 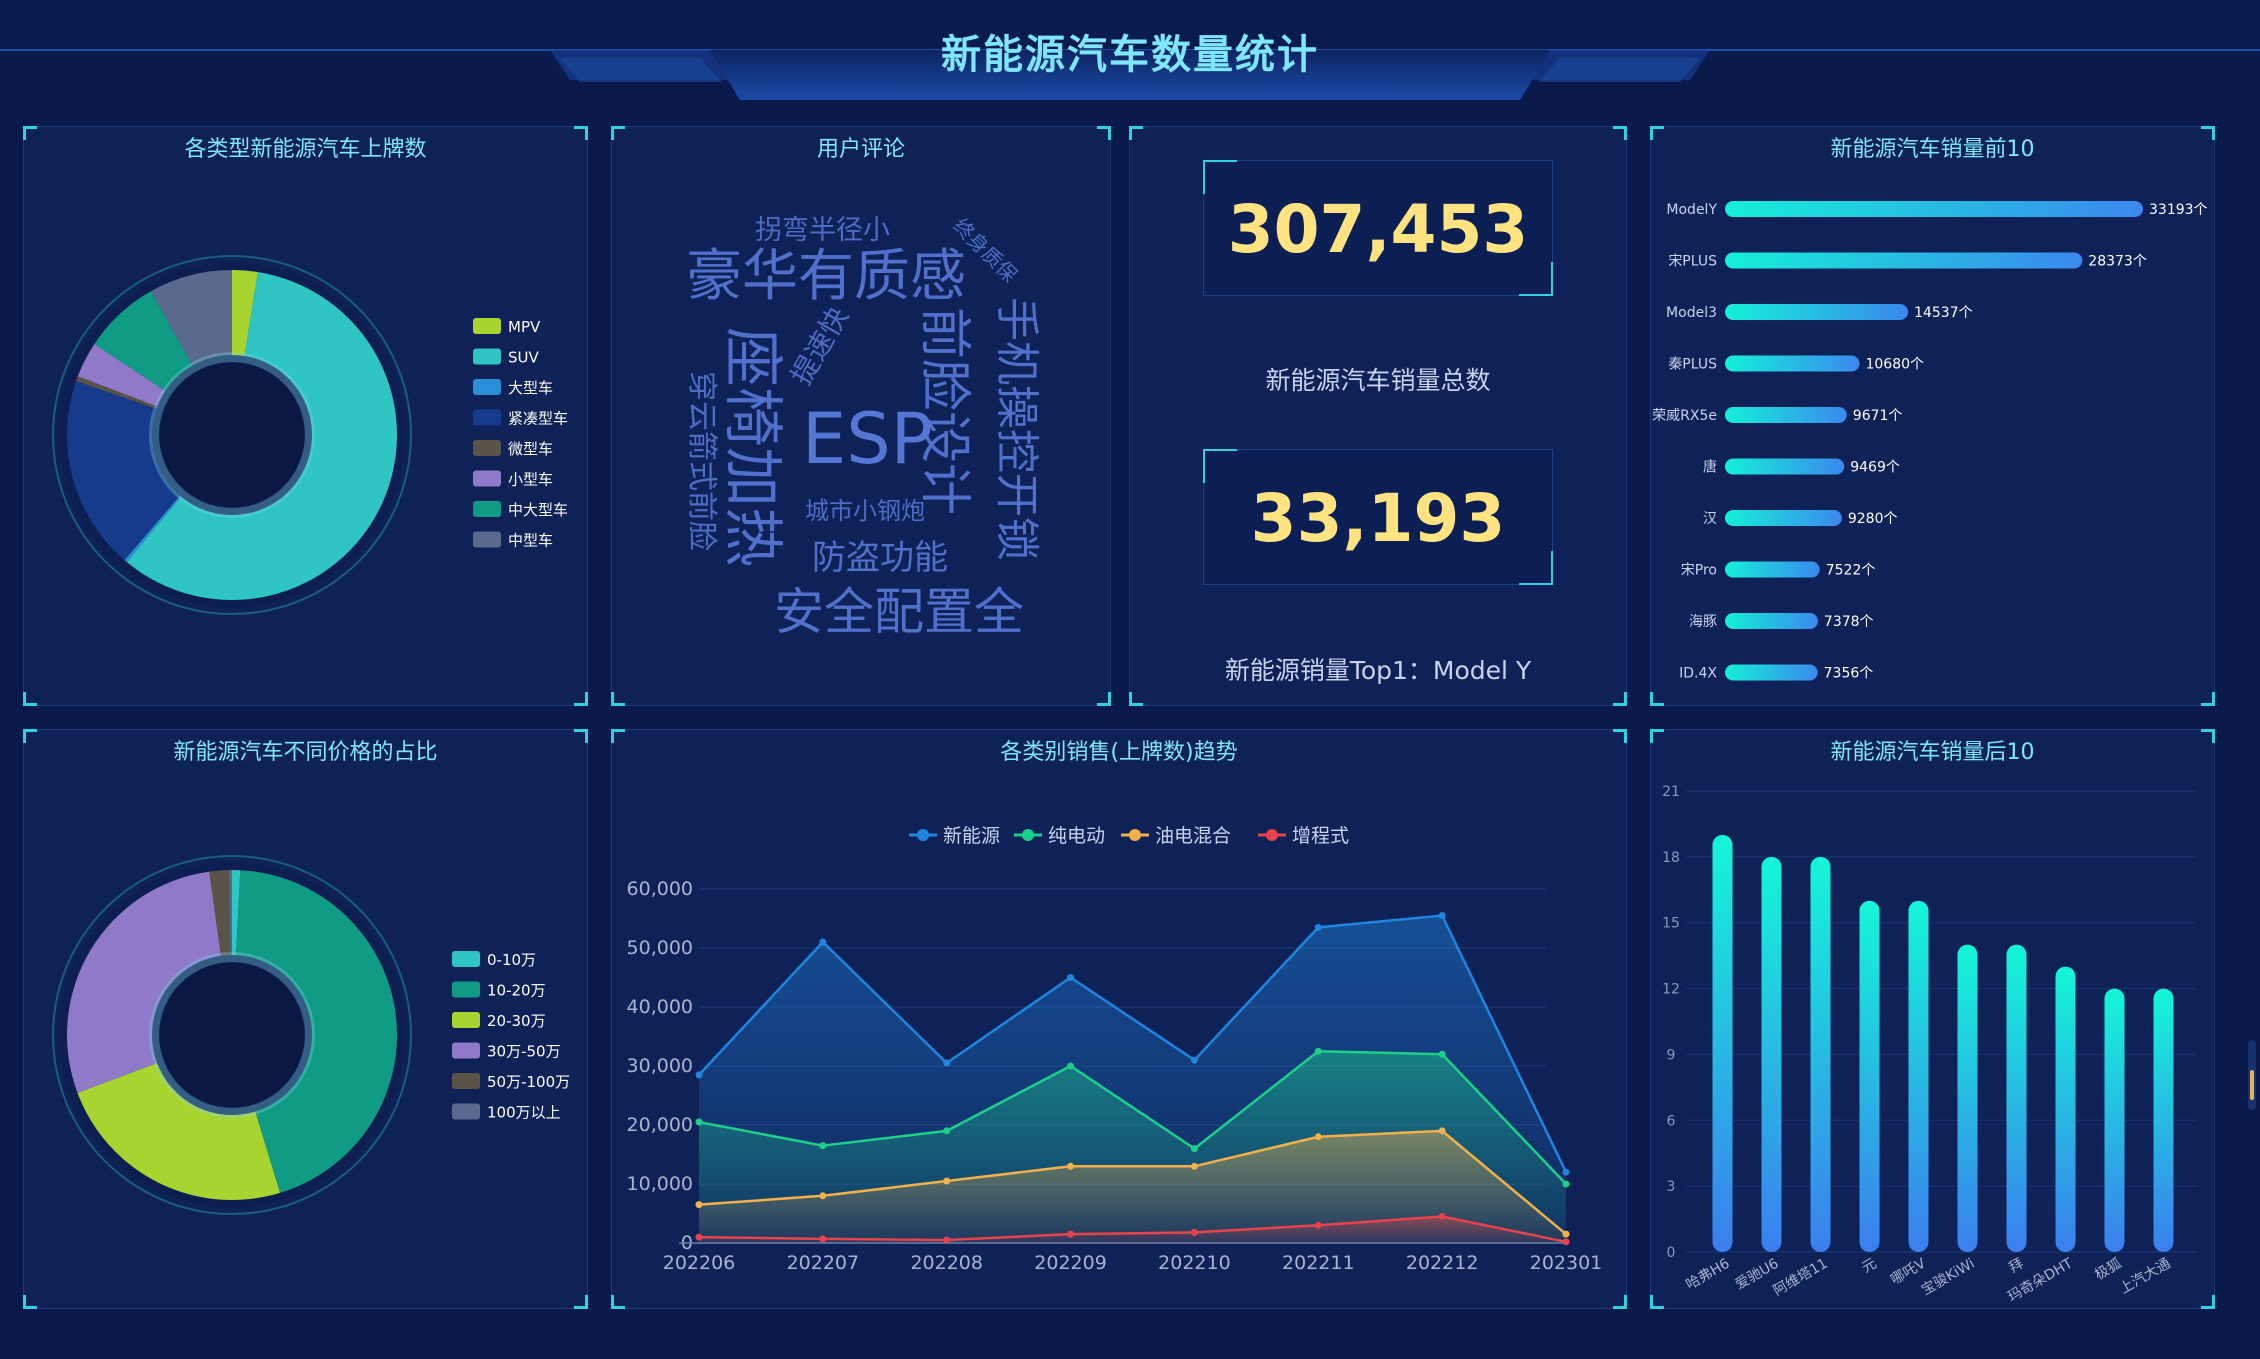 What do you see at coordinates (1849, 622) in the screenshot?
I see `bar-value-label: 7378个` at bounding box center [1849, 622].